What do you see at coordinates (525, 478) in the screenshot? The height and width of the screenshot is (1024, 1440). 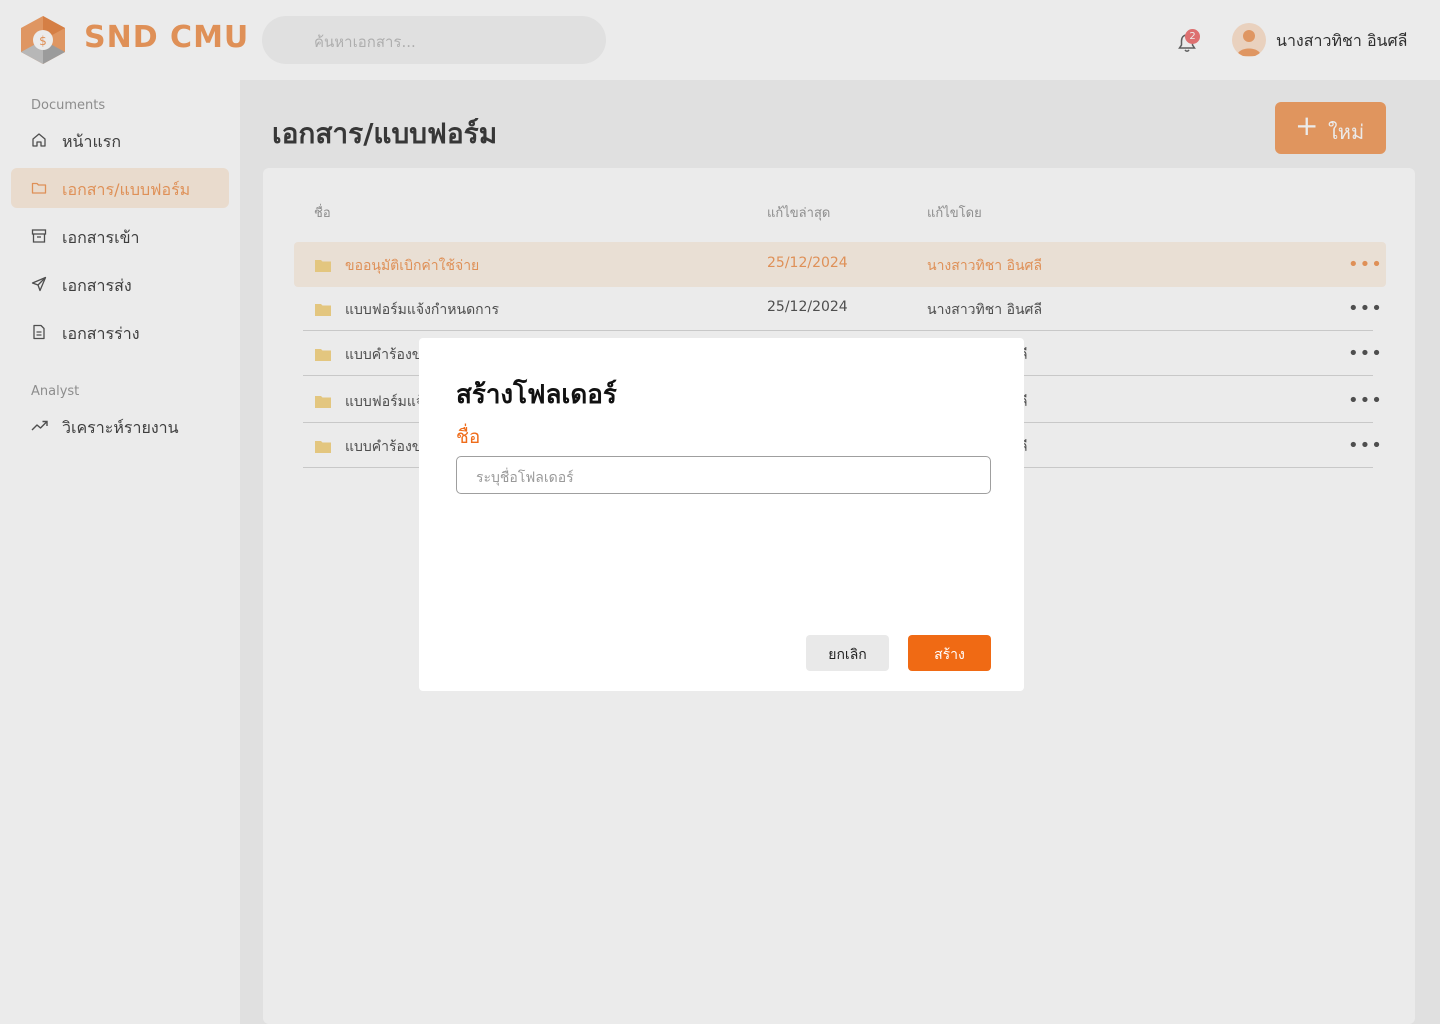 I see `folder-name-placeholder: ระบุชื่อโฟลเดอร์` at bounding box center [525, 478].